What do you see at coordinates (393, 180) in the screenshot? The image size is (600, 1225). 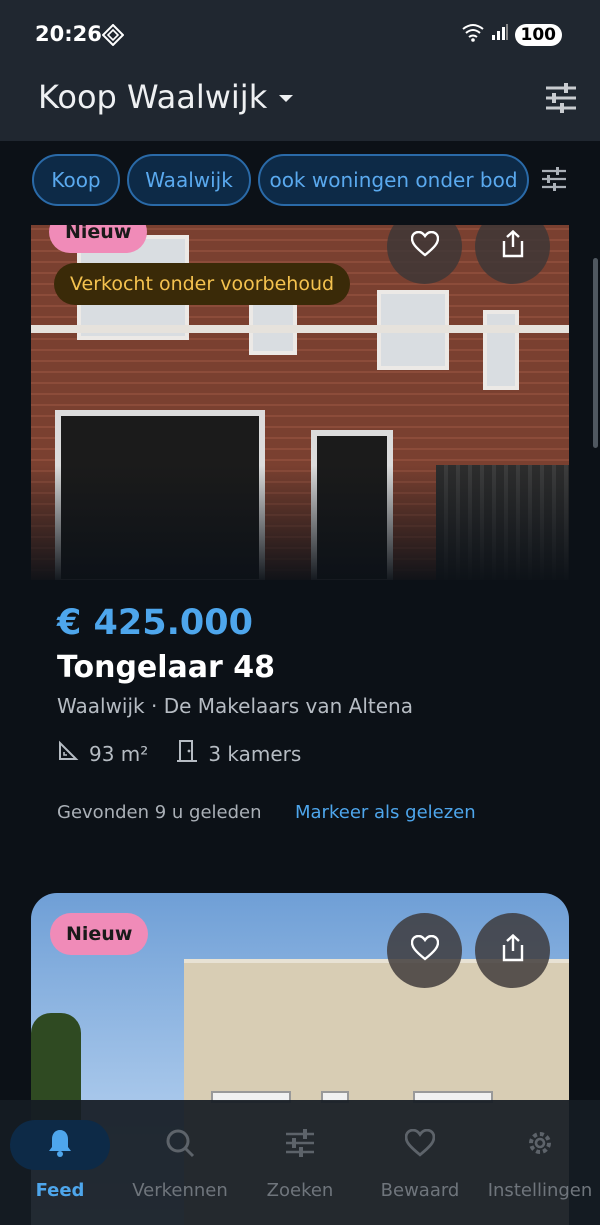 I see `chip-onder-bod: ook woningen onder bod` at bounding box center [393, 180].